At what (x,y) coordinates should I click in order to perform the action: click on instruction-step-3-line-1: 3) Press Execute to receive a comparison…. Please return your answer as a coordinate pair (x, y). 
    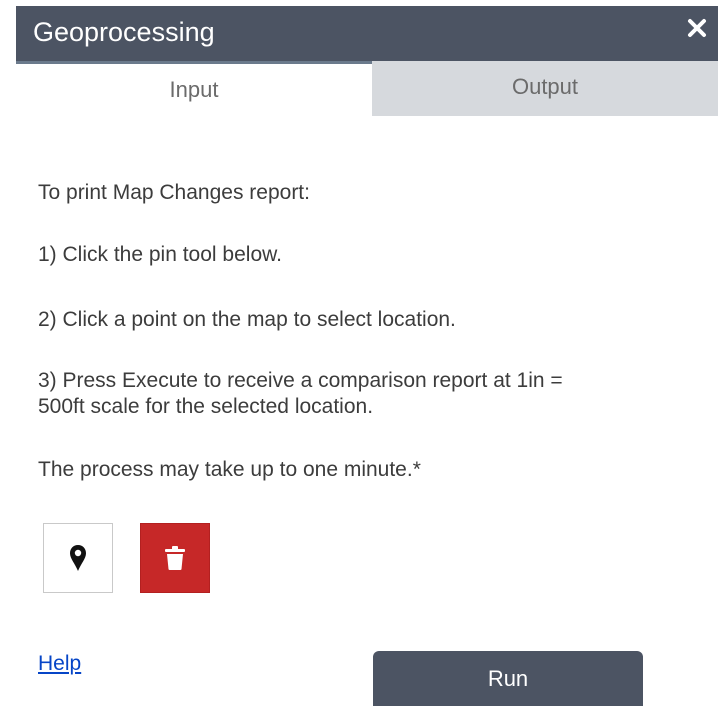
    Looking at the image, I should click on (300, 380).